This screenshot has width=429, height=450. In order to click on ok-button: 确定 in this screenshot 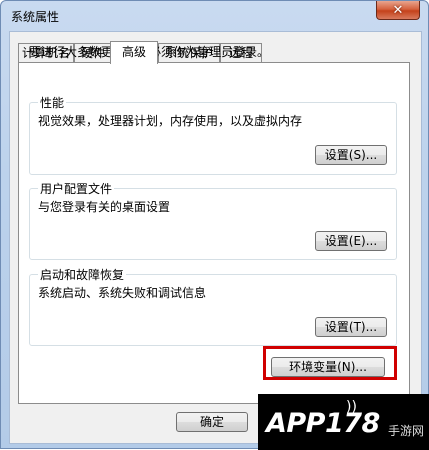, I will do `click(212, 422)`.